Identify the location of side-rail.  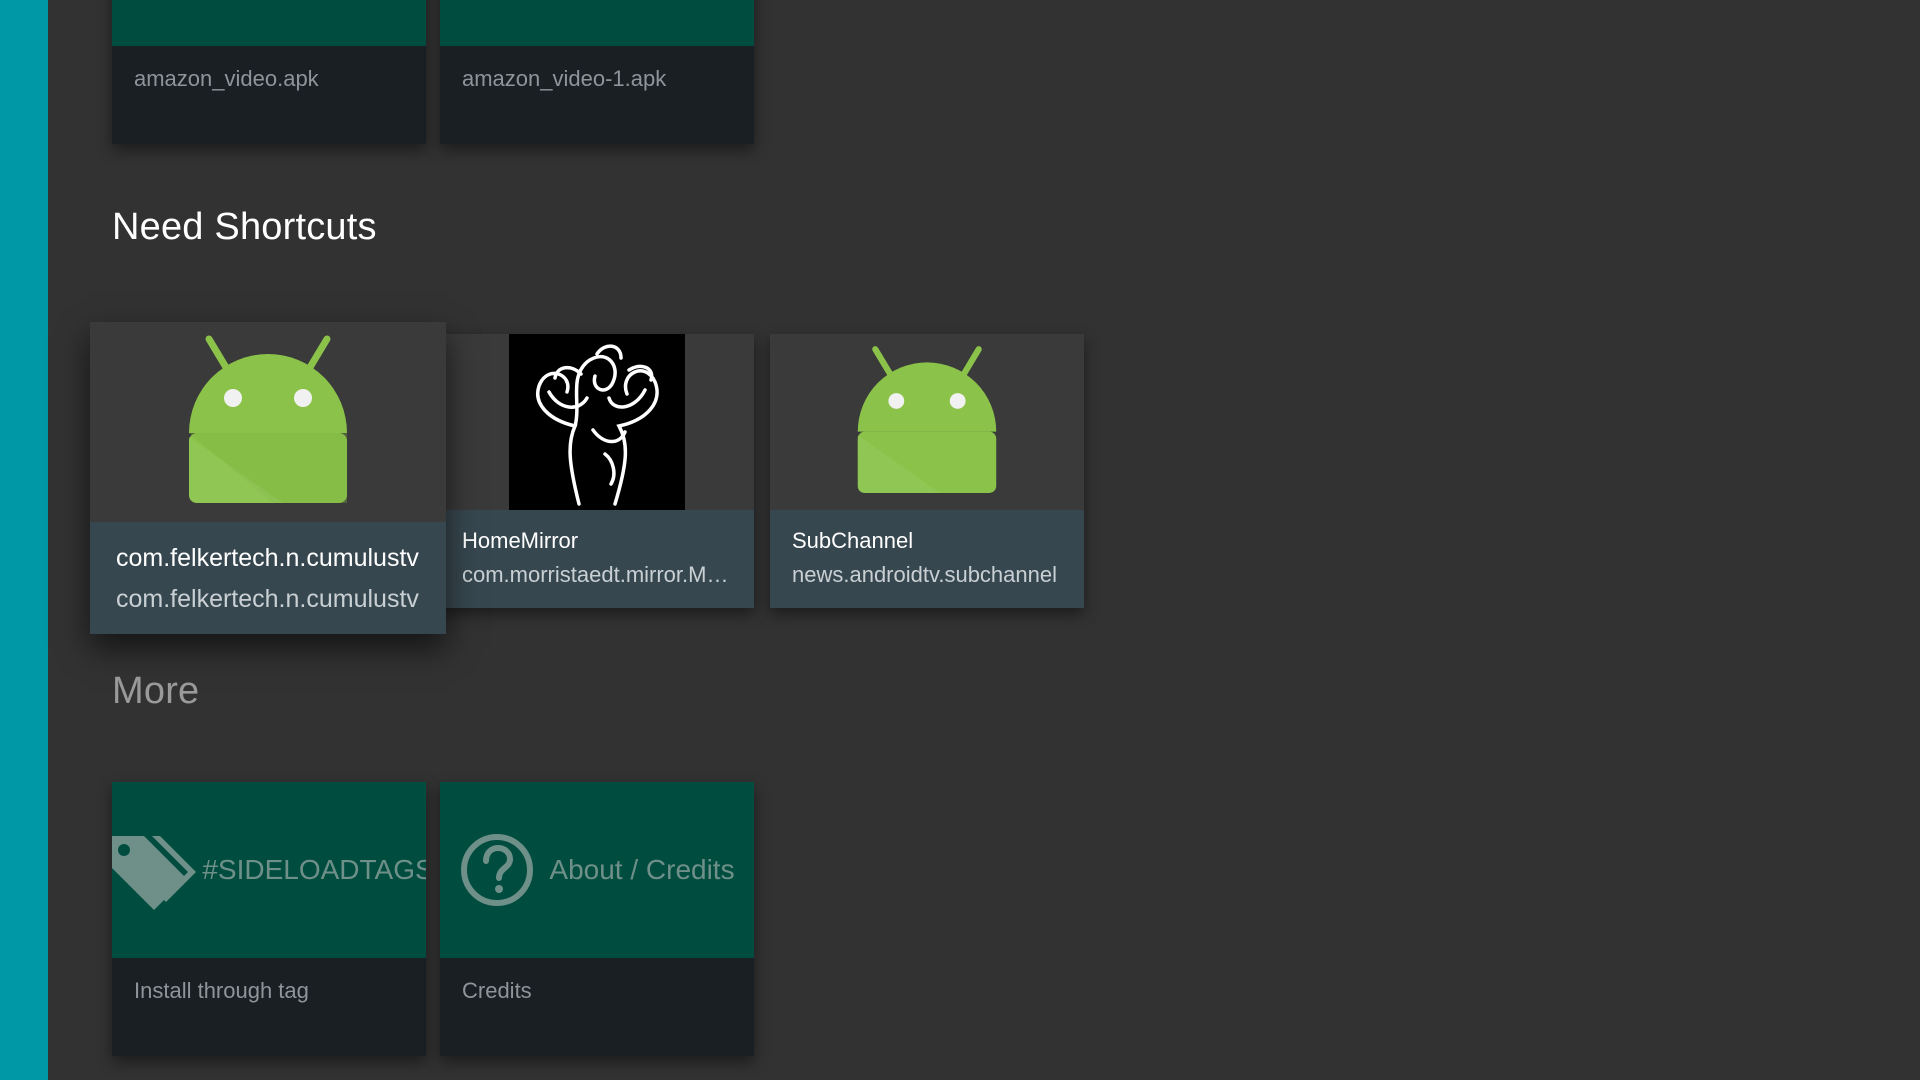
(24, 540).